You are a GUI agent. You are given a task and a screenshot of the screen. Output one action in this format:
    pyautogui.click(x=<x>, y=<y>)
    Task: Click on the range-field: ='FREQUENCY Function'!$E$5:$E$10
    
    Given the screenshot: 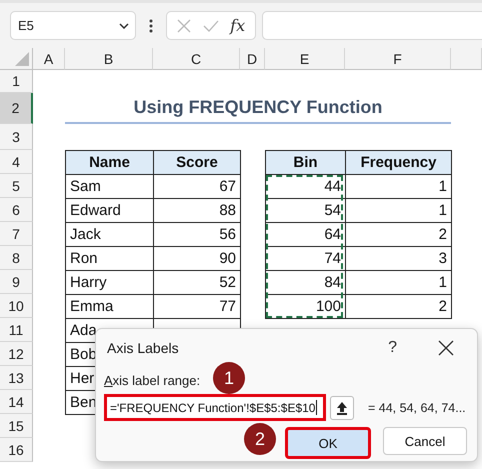 What is the action you would take?
    pyautogui.click(x=215, y=407)
    